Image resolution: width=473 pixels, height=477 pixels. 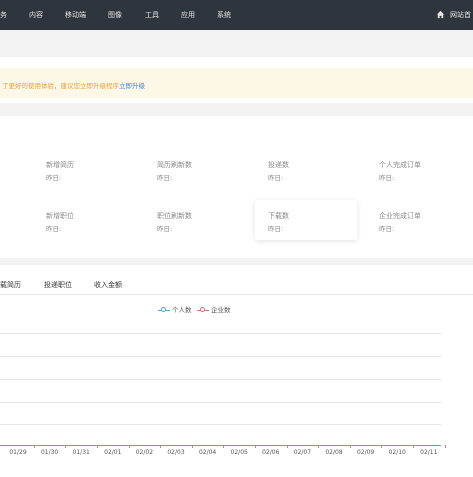 I want to click on x-tick-label: 02/11, so click(x=429, y=452).